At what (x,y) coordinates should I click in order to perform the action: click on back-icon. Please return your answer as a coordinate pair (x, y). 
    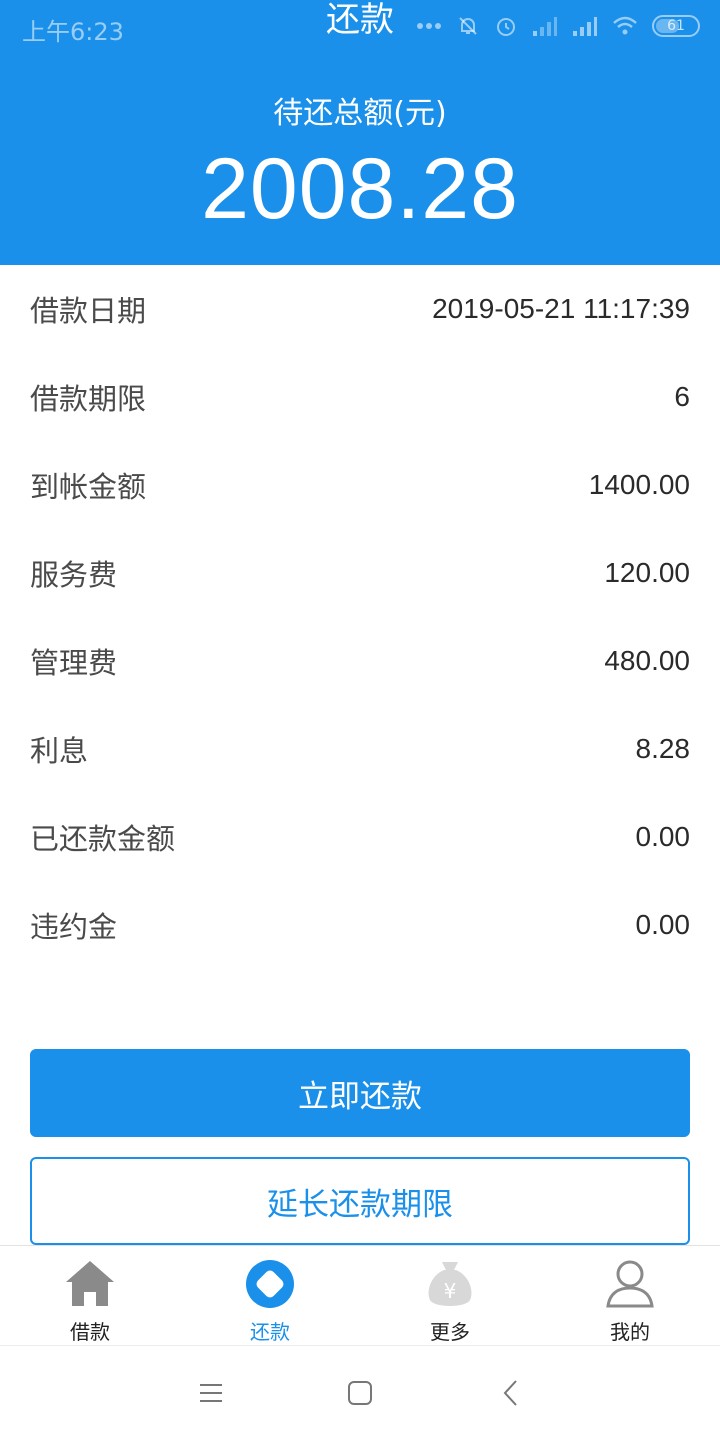
    Looking at the image, I should click on (511, 1393).